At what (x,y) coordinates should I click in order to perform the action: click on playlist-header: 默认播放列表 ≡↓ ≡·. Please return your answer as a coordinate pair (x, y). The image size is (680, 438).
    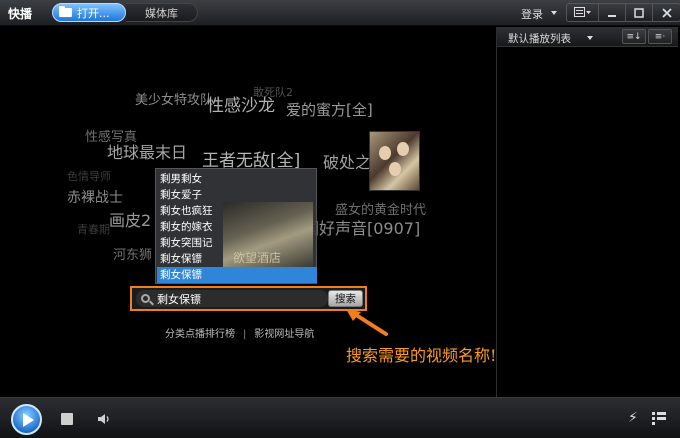
    Looking at the image, I should click on (587, 37).